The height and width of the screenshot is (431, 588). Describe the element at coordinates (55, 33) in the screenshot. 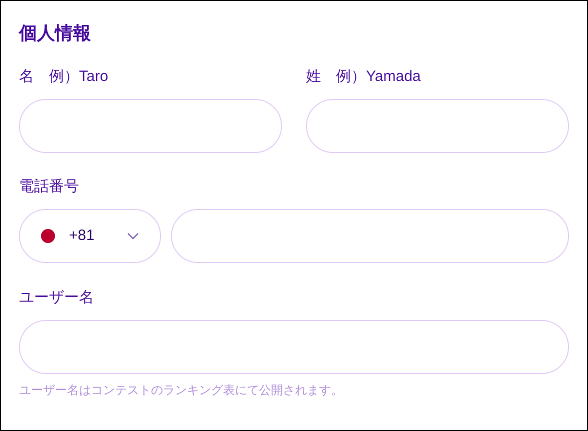

I see `section-title: 個人情報` at that location.